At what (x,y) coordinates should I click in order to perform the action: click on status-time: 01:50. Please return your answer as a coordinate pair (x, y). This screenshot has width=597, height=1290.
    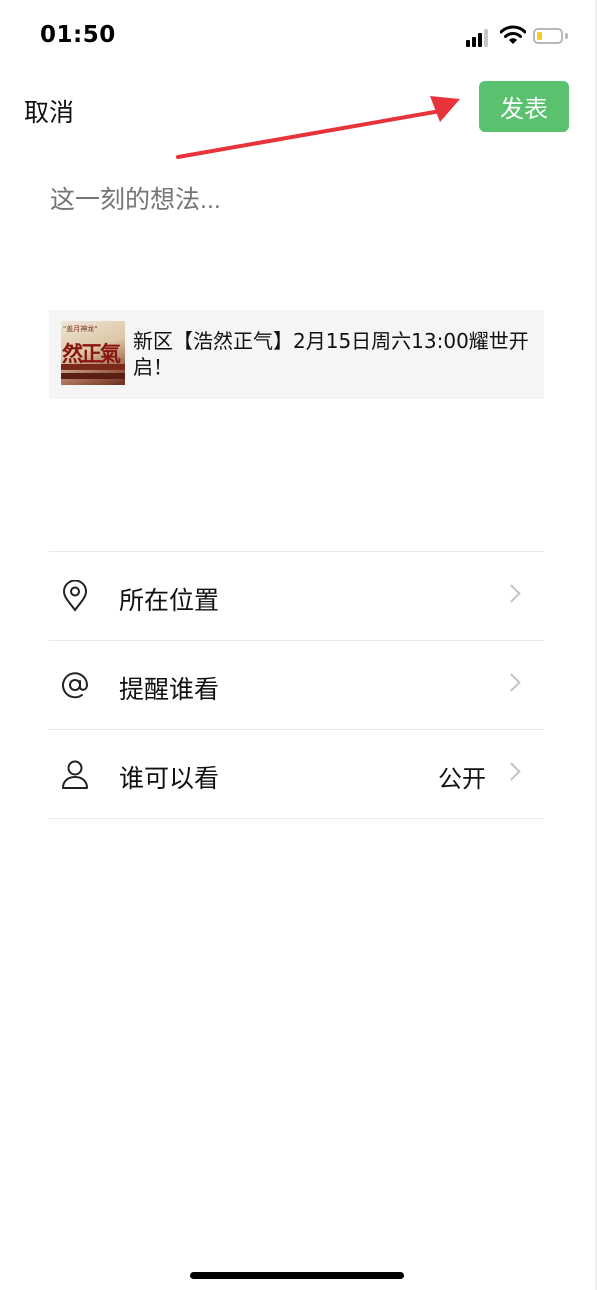
    Looking at the image, I should click on (78, 35).